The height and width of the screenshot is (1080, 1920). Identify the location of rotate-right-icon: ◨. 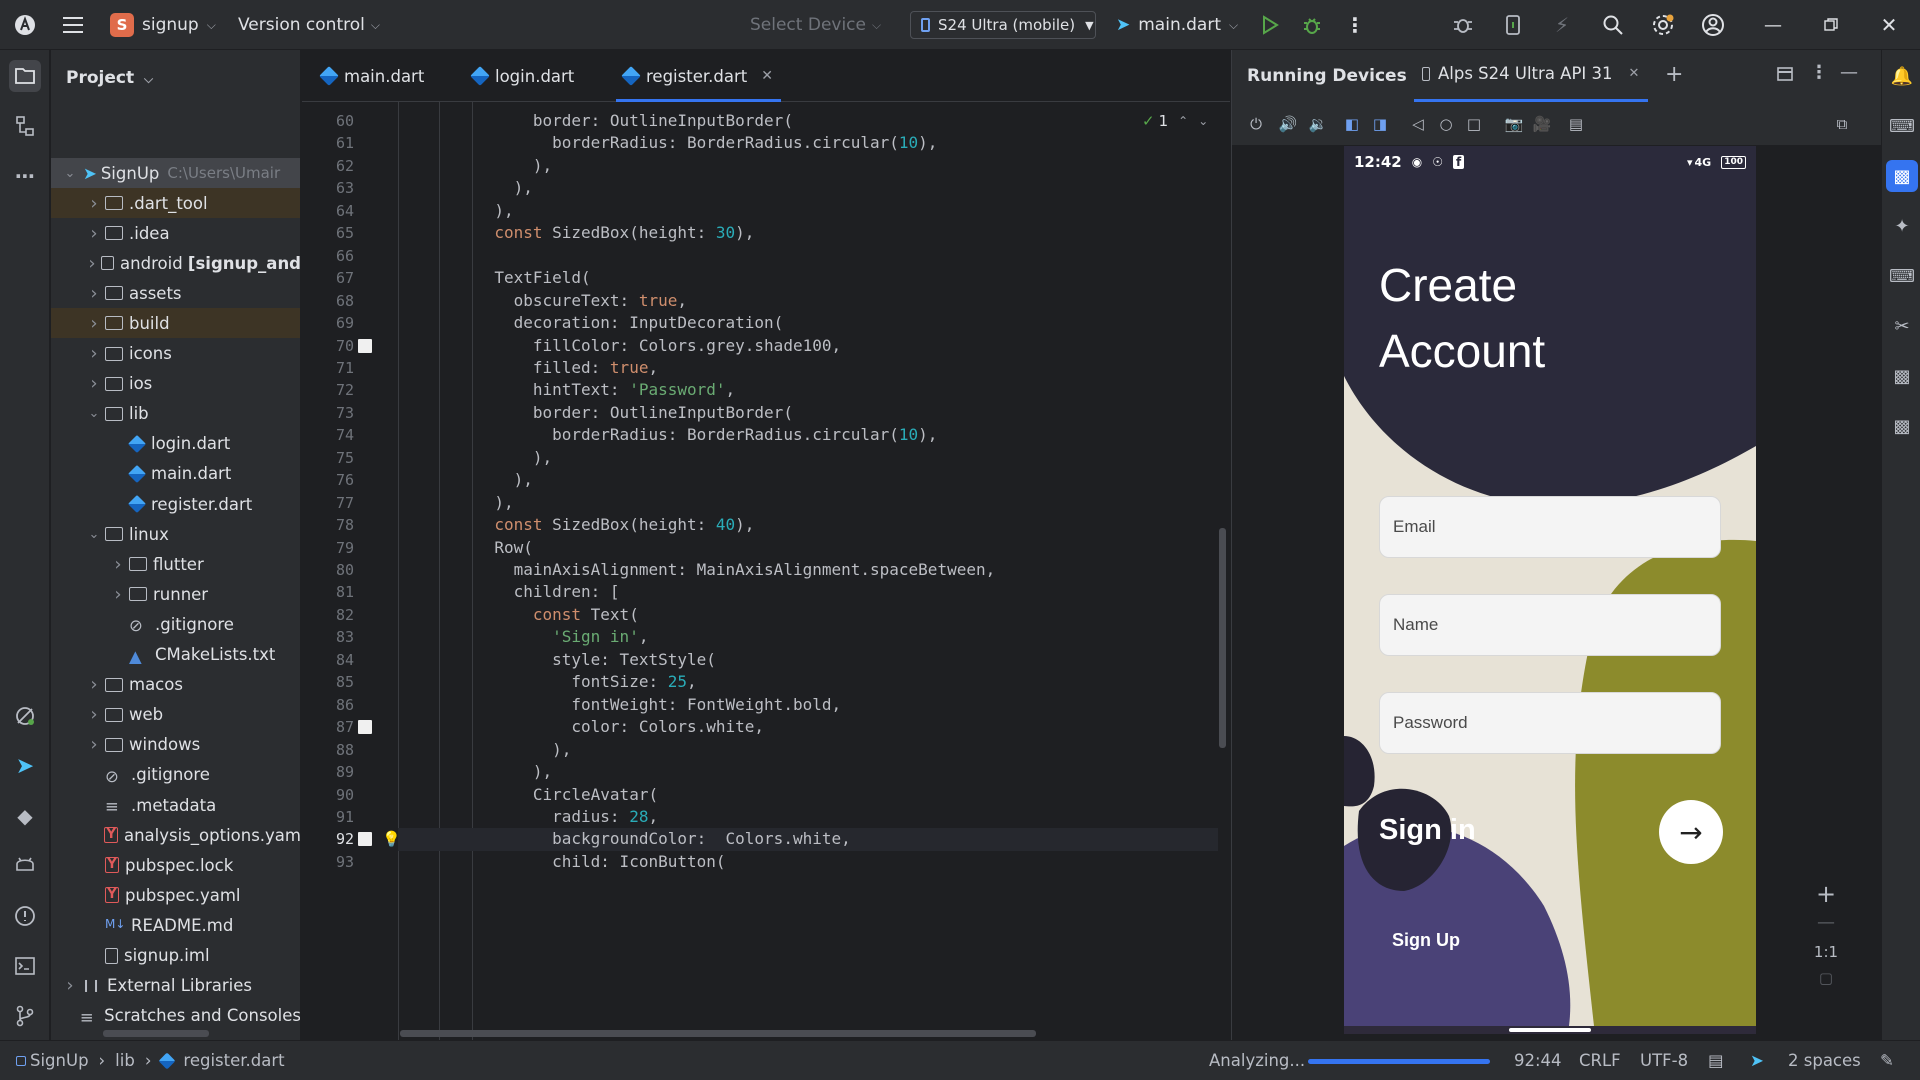
(1380, 124).